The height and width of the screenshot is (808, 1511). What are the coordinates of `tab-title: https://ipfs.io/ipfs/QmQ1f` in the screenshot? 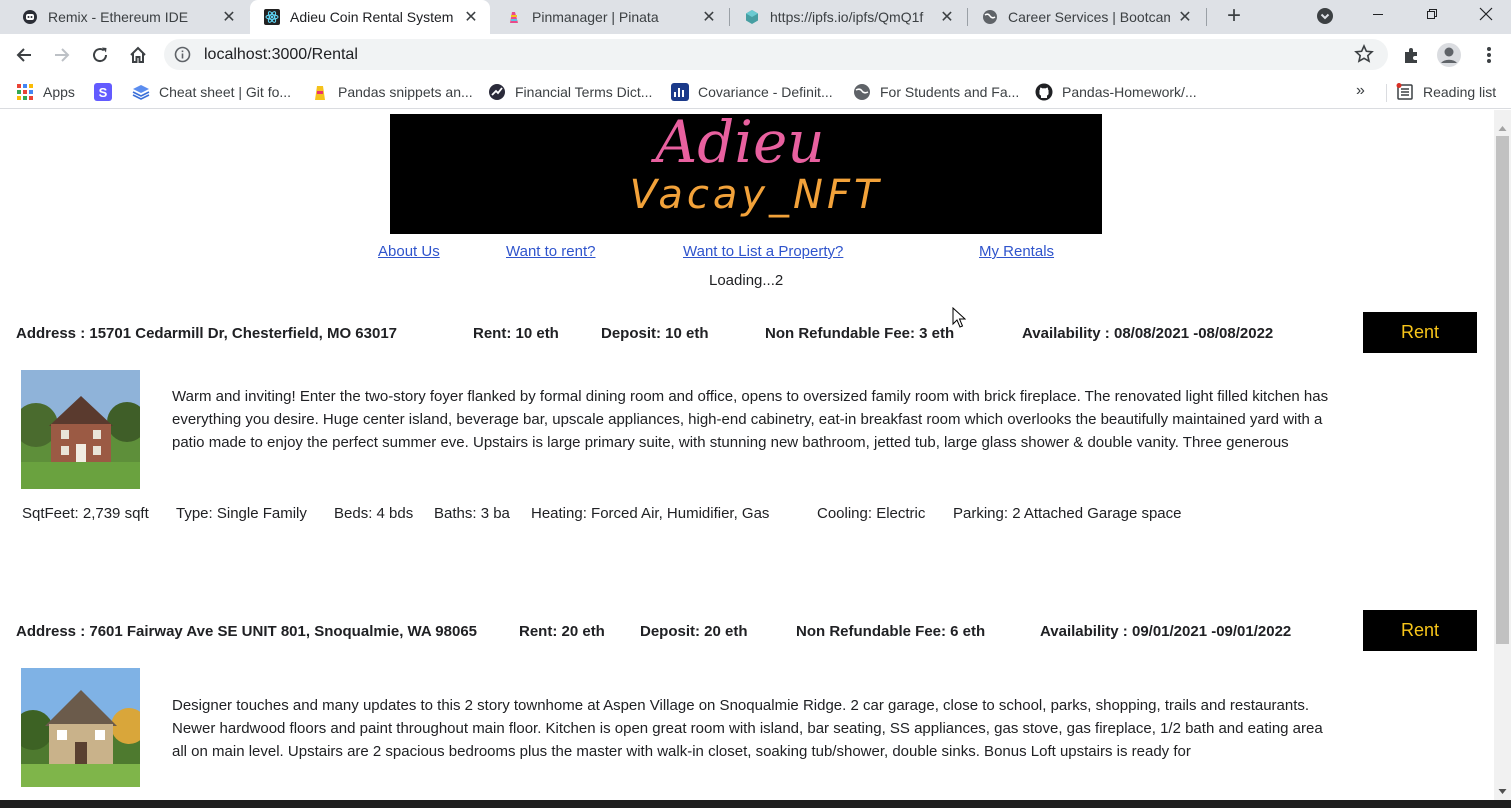 It's located at (847, 17).